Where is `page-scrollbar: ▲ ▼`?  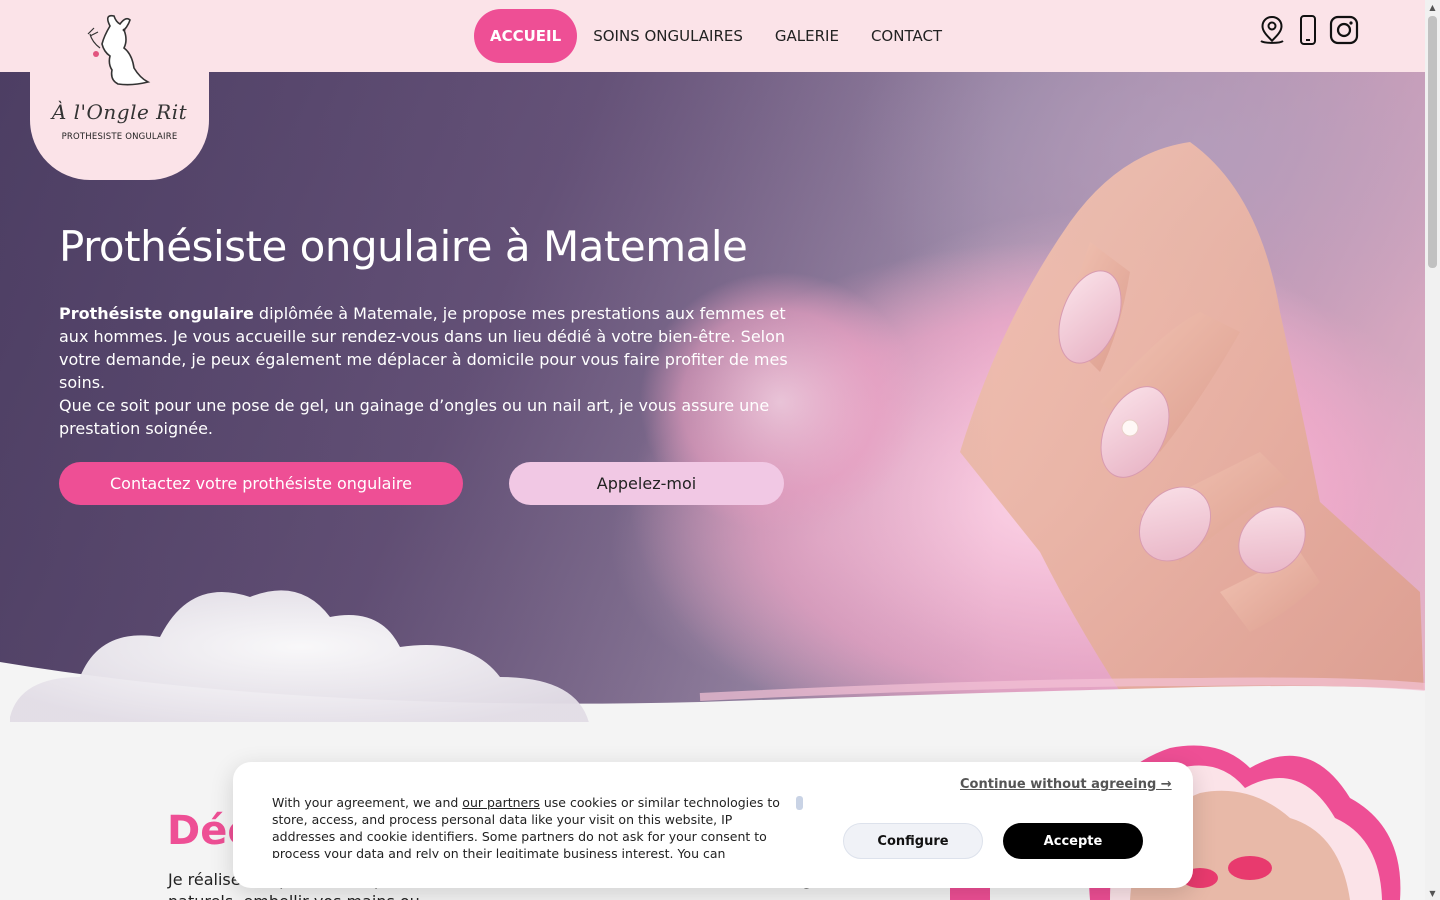 page-scrollbar: ▲ ▼ is located at coordinates (1432, 450).